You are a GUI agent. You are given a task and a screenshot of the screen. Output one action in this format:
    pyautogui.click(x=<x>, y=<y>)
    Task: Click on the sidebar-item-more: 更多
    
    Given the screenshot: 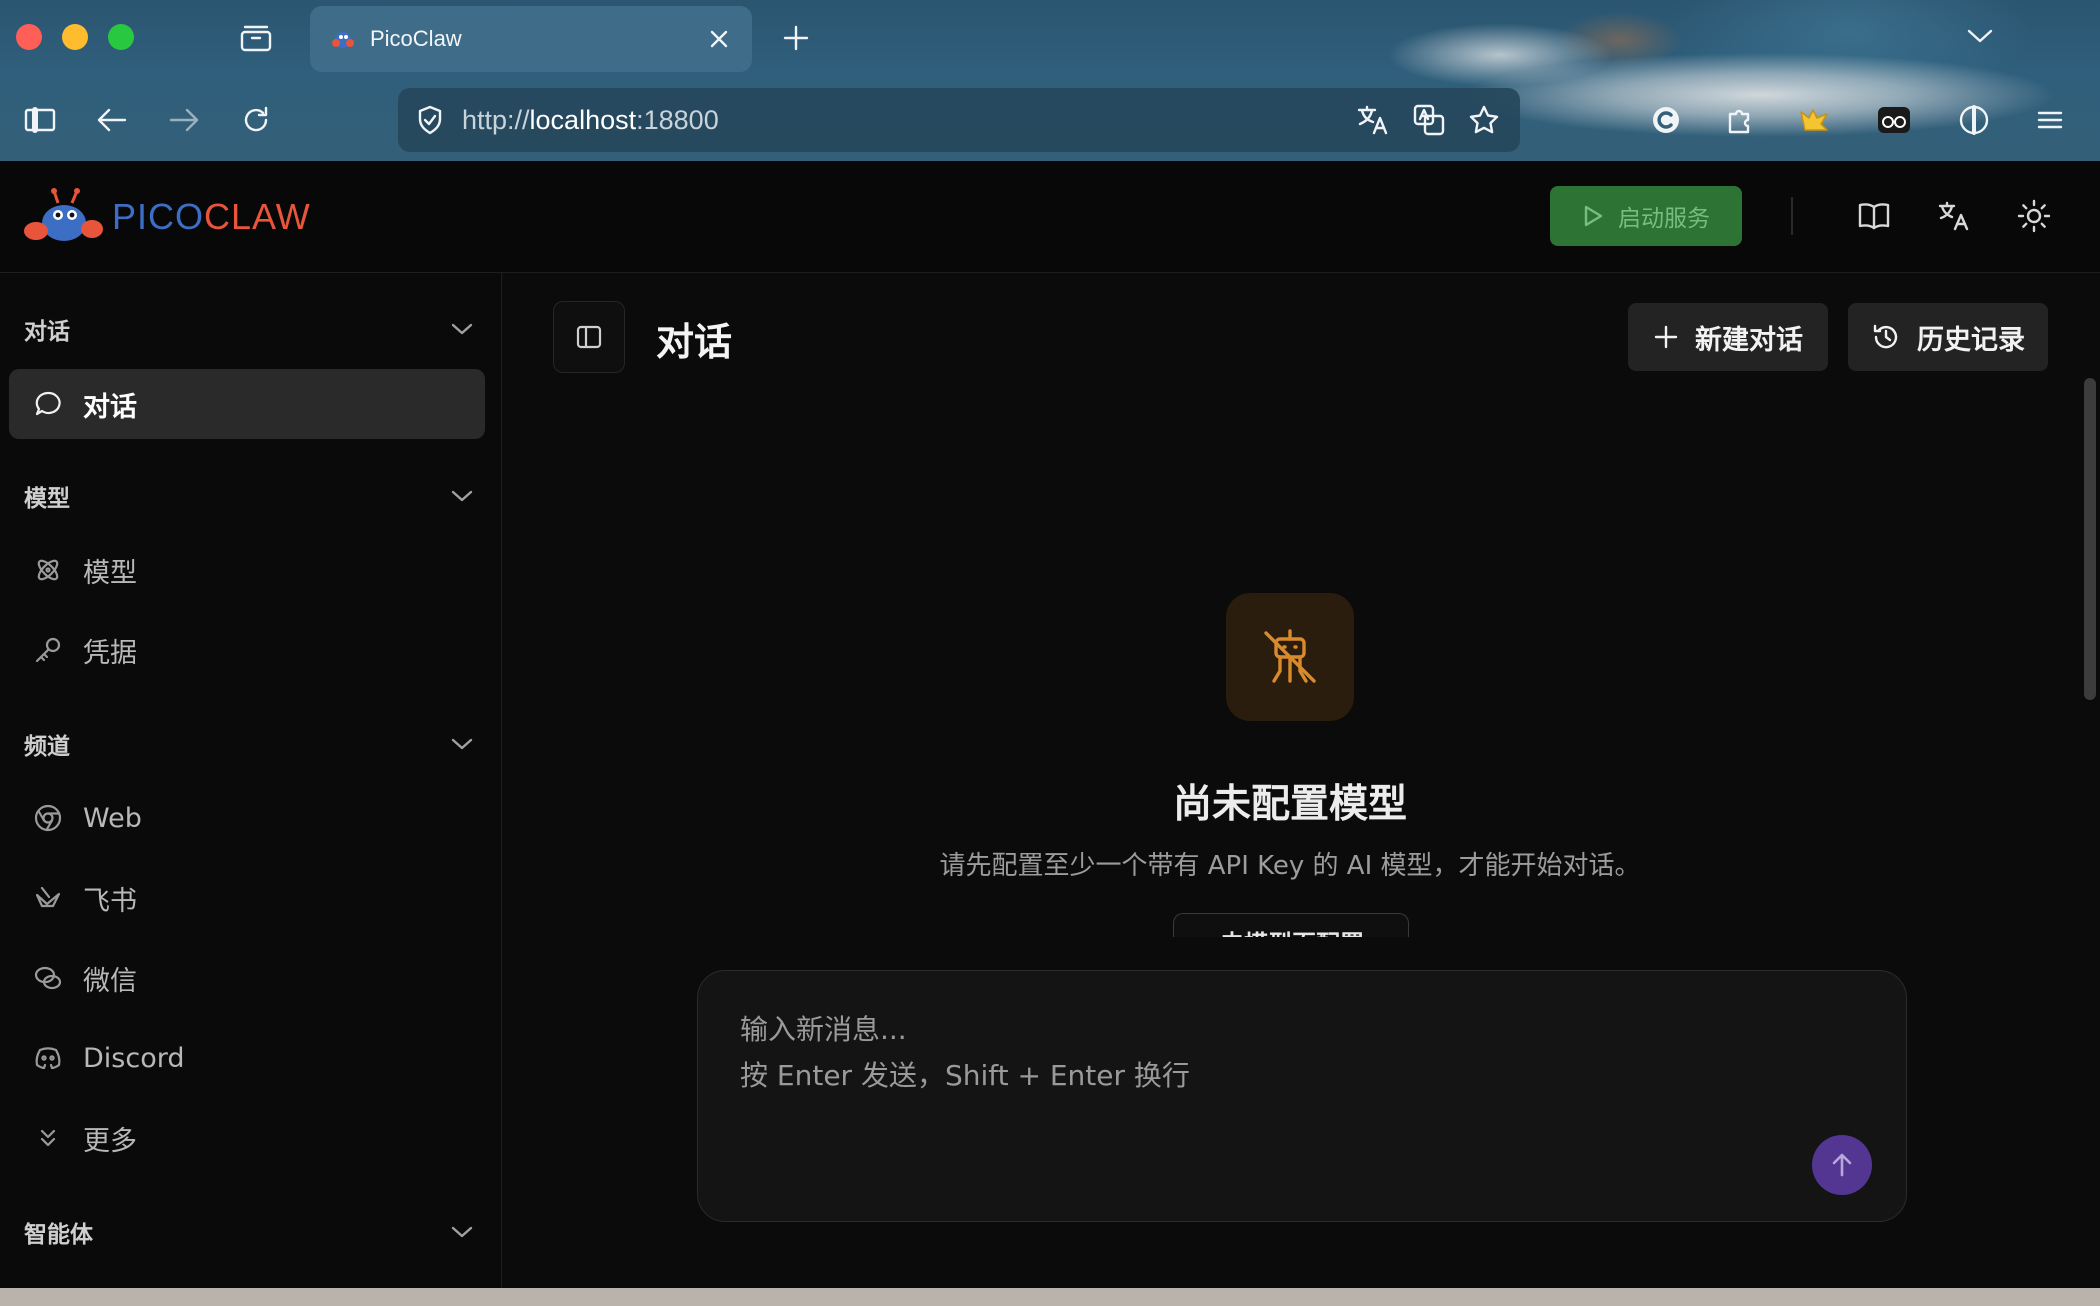 What is the action you would take?
    pyautogui.click(x=247, y=1138)
    